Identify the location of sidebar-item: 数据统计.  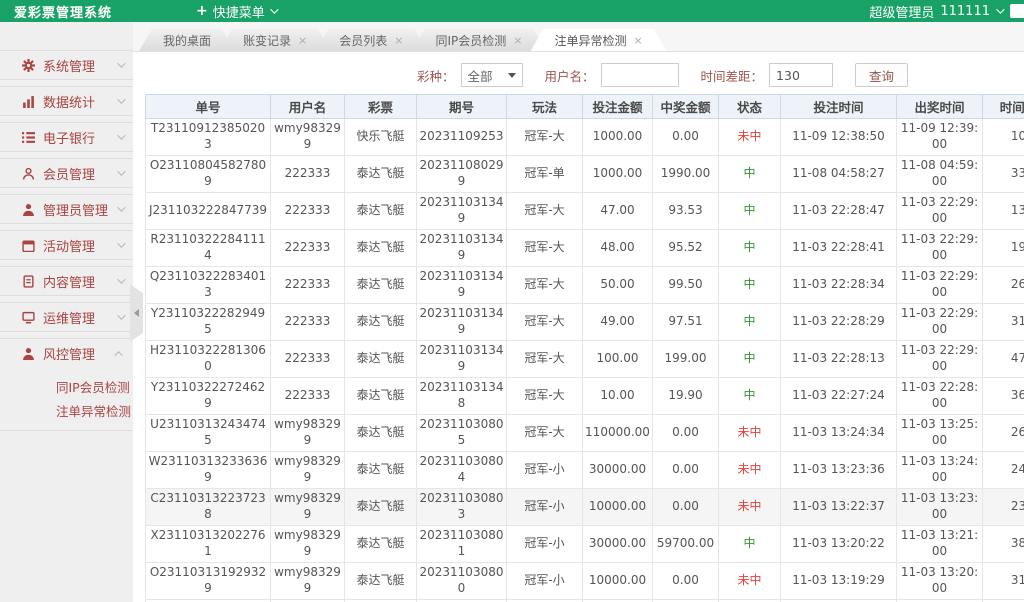
(66, 101).